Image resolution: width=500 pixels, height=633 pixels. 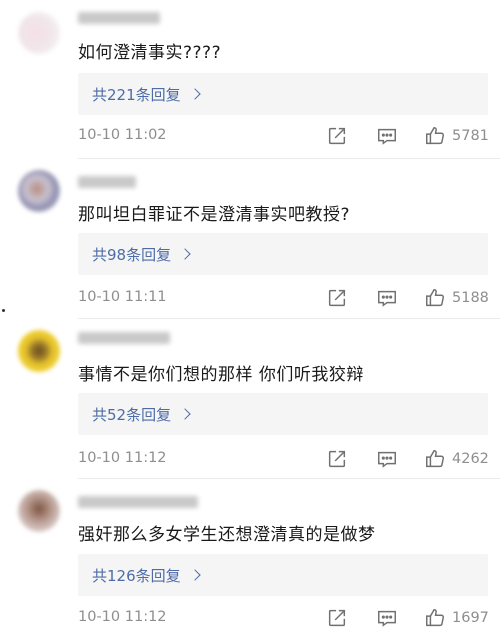 I want to click on replies-count-label: 共52条回复, so click(x=132, y=414).